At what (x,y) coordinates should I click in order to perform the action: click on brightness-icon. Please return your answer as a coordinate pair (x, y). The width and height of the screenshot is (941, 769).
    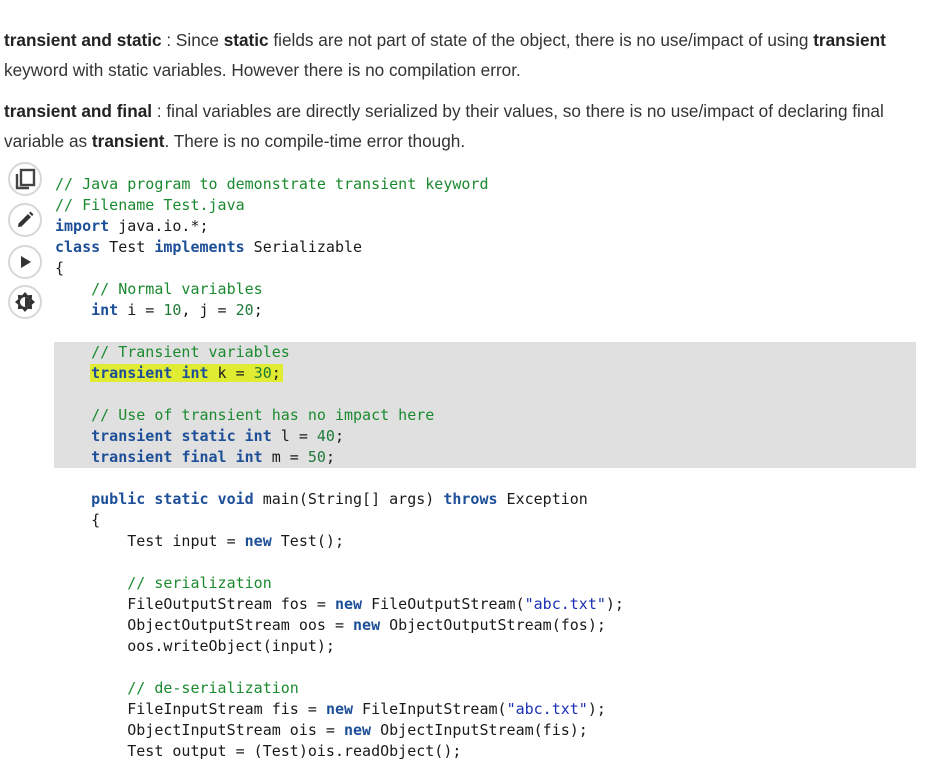
    Looking at the image, I should click on (25, 302).